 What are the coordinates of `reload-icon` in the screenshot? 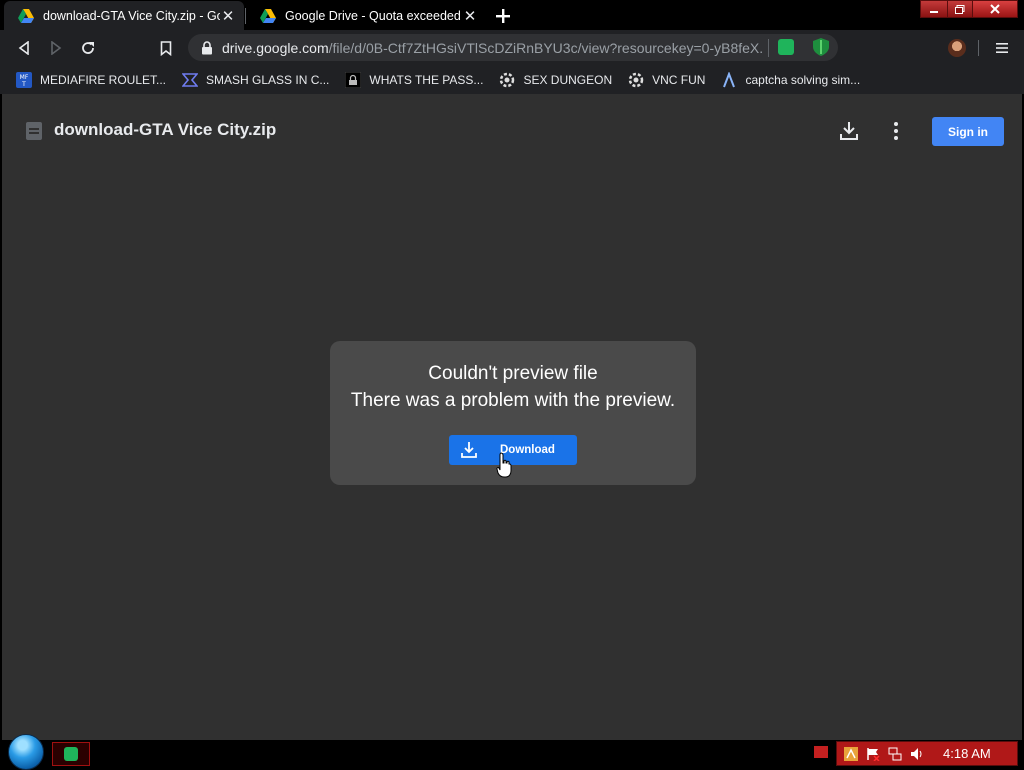 It's located at (88, 48).